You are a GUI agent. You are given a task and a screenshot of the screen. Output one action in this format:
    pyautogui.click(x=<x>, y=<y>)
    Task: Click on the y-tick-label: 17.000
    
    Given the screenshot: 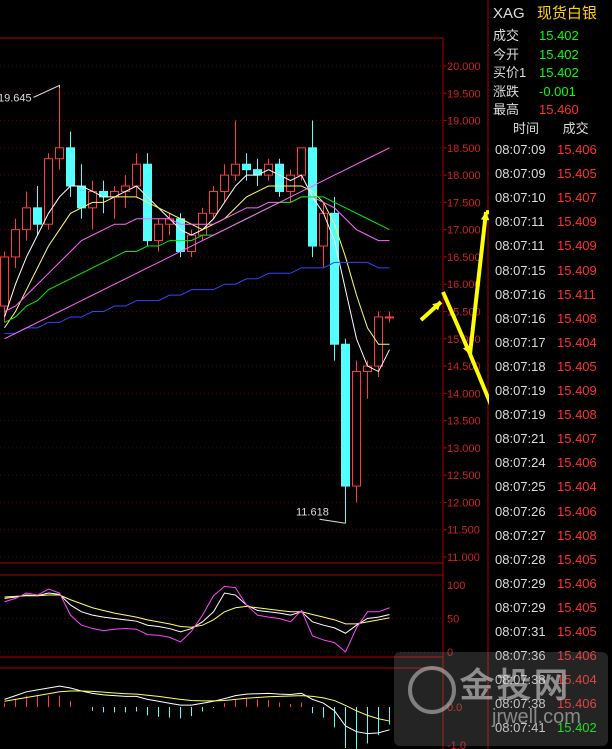 What is the action you would take?
    pyautogui.click(x=464, y=231)
    